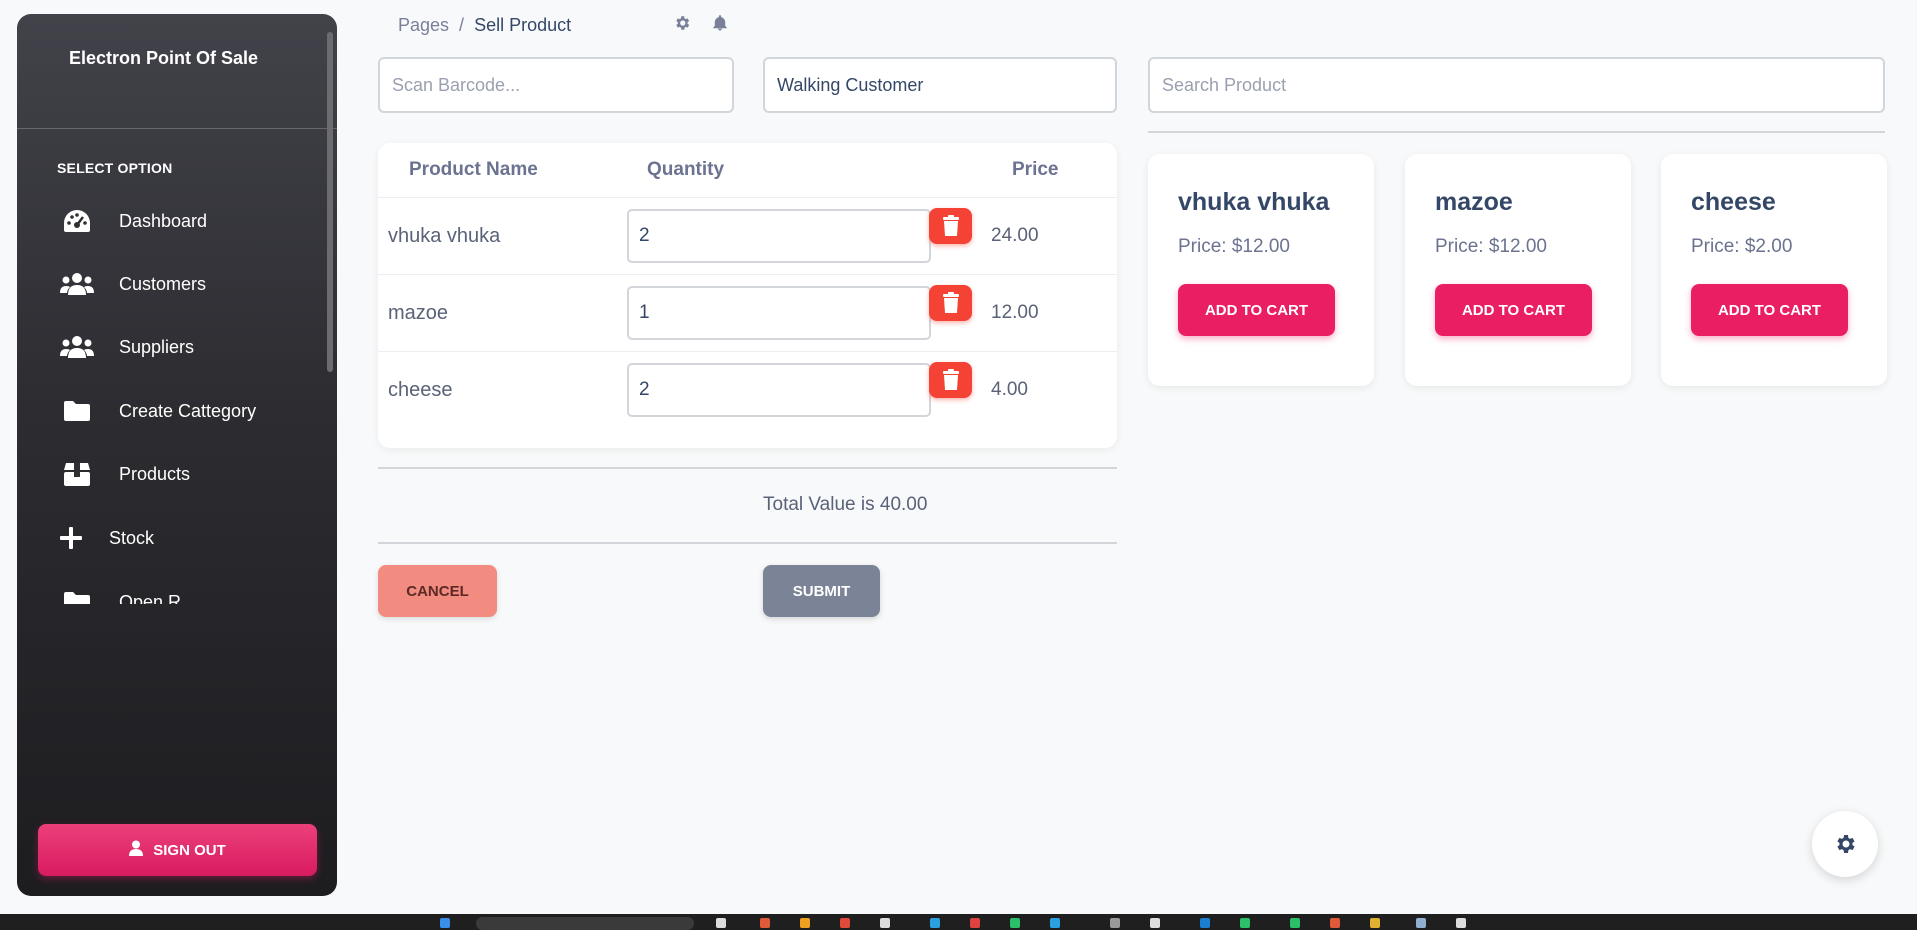 The height and width of the screenshot is (930, 1917). Describe the element at coordinates (1035, 169) in the screenshot. I see `column-header-price: Price` at that location.